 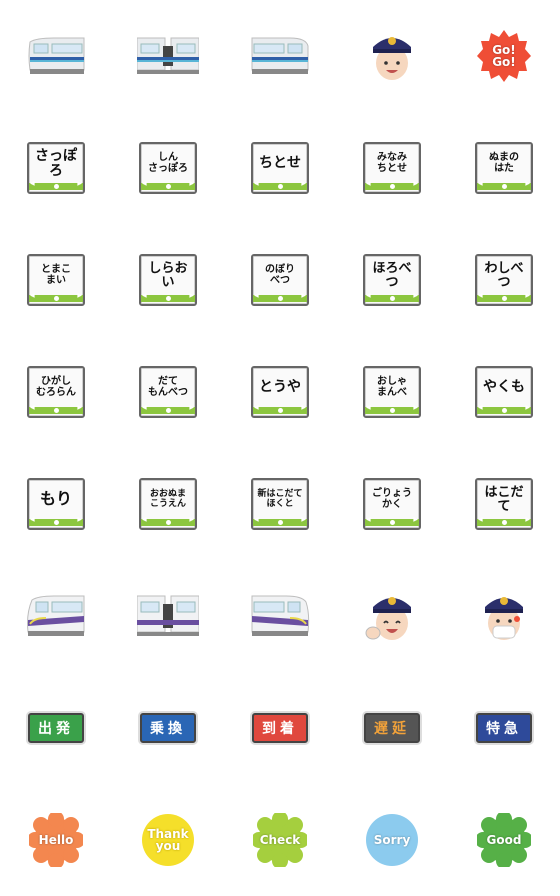 What do you see at coordinates (392, 56) in the screenshot?
I see `conductor-smiling-icon` at bounding box center [392, 56].